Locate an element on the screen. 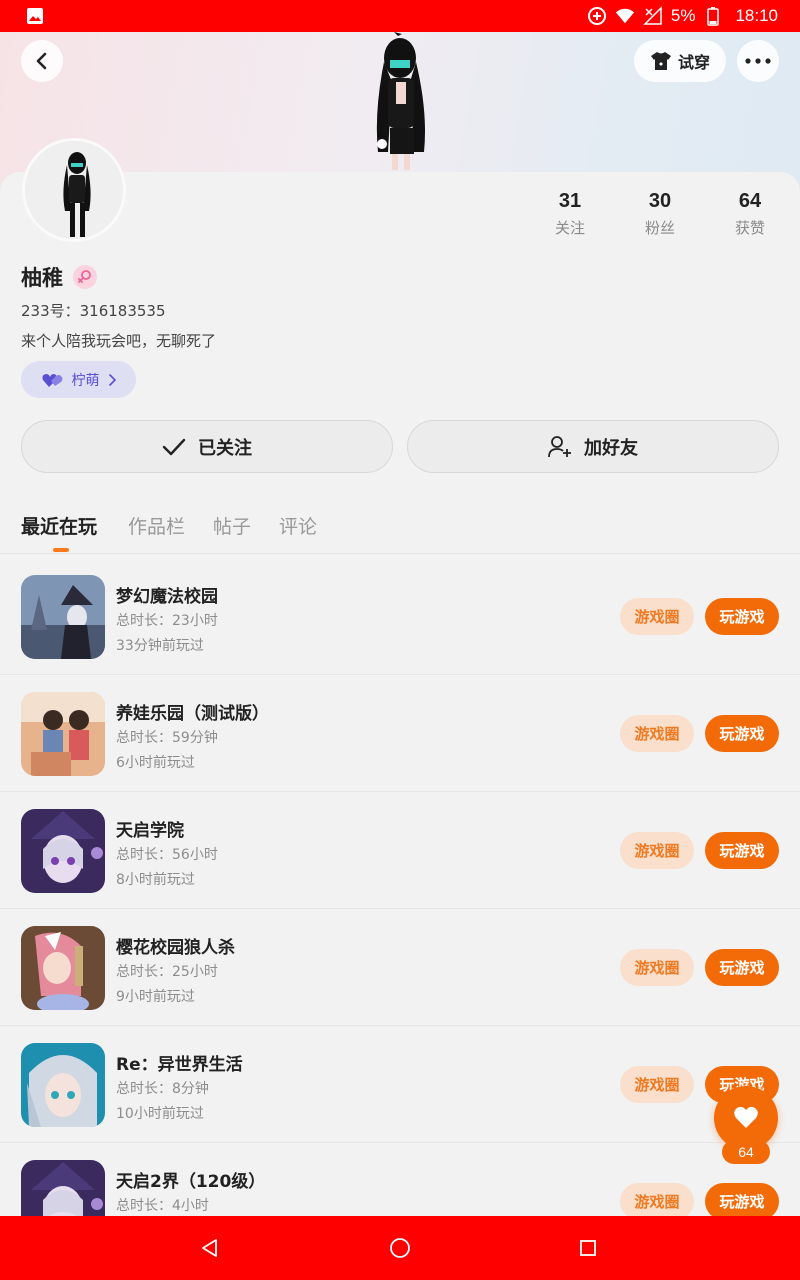 The height and width of the screenshot is (1280, 800). game-last-played: 9小时前玩过 is located at coordinates (155, 997).